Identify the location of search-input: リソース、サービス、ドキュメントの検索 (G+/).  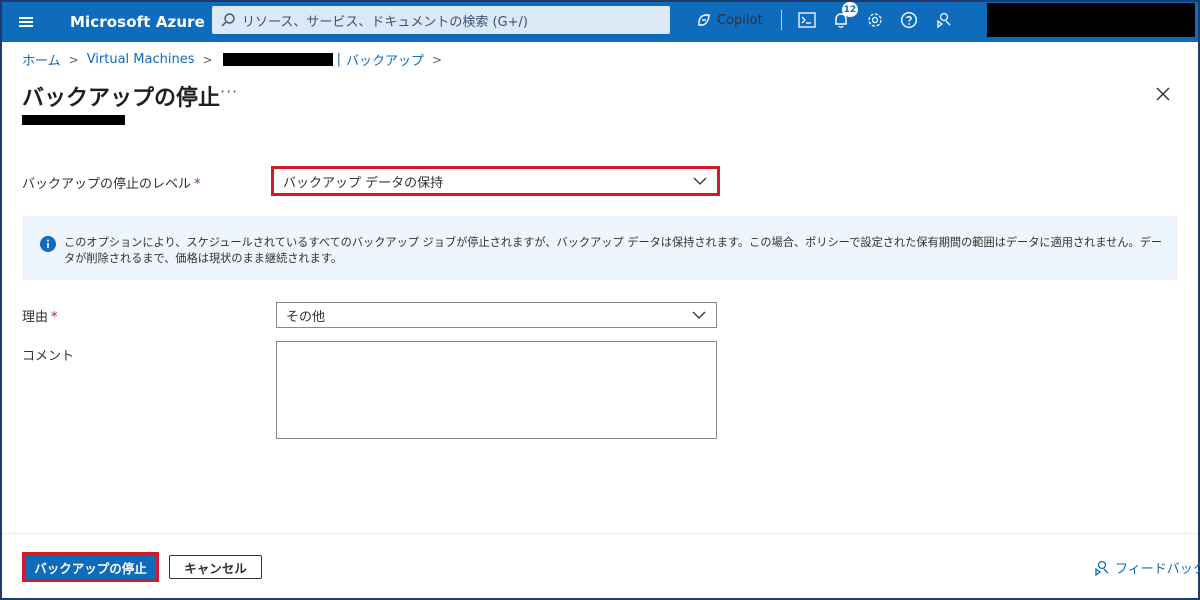
(441, 20).